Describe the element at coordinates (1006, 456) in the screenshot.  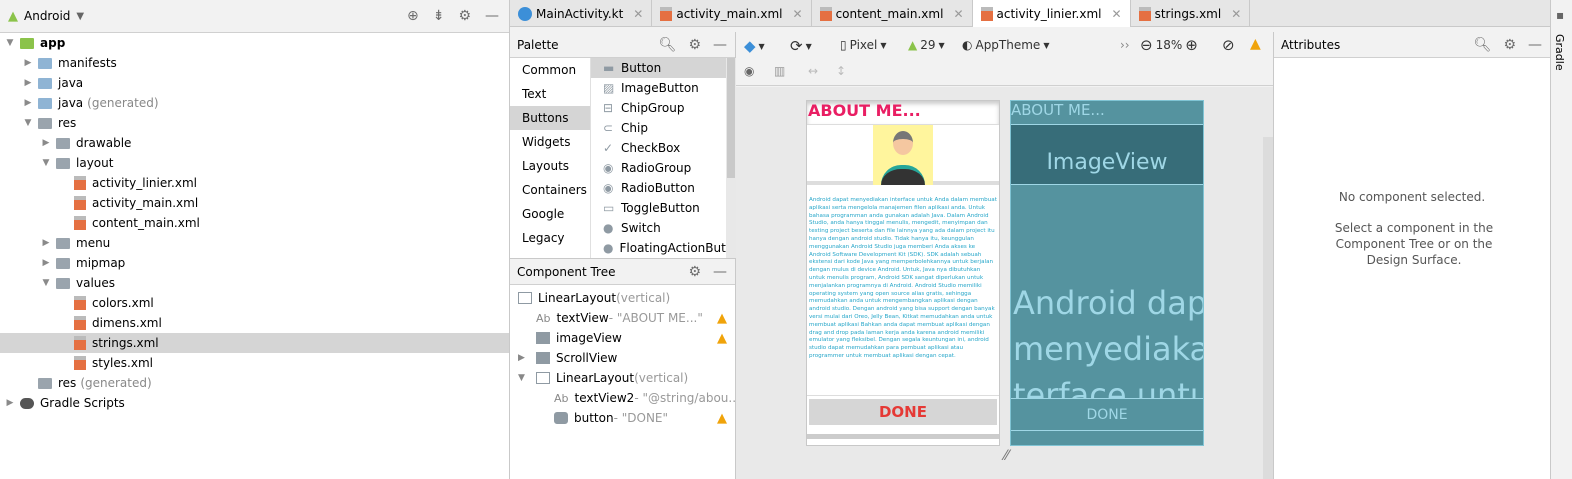
I see `resize-handle: ⁄⁄` at that location.